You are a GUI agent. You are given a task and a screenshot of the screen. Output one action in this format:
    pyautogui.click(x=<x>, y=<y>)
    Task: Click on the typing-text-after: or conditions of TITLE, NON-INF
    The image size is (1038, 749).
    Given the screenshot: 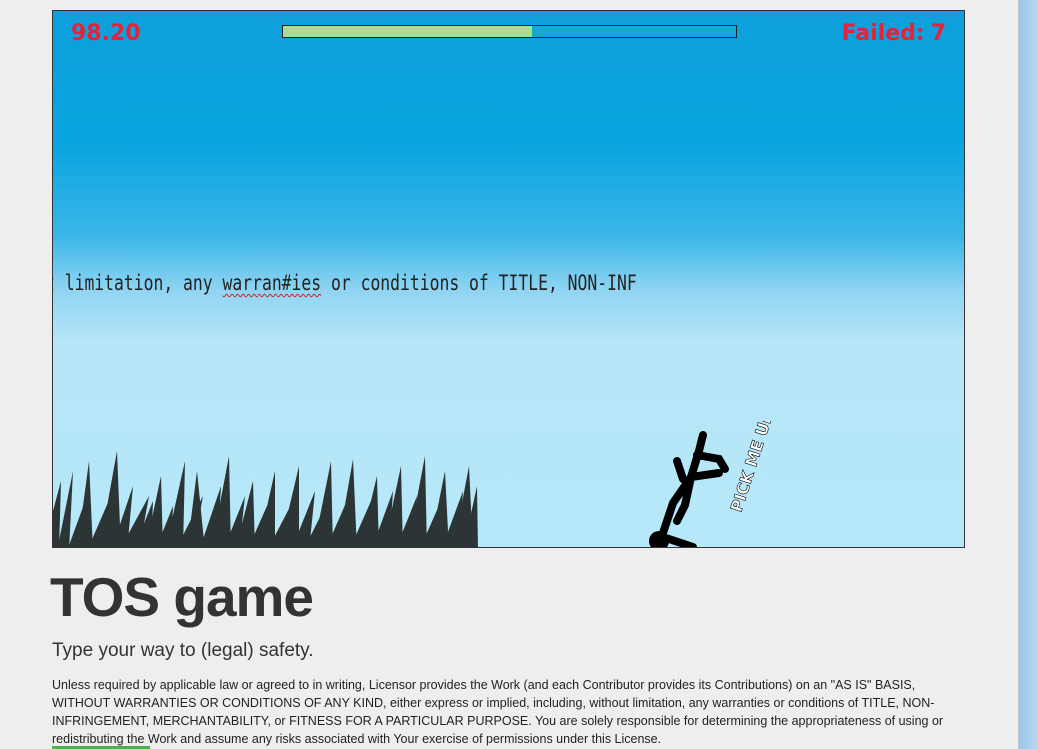 What is the action you would take?
    pyautogui.click(x=479, y=283)
    